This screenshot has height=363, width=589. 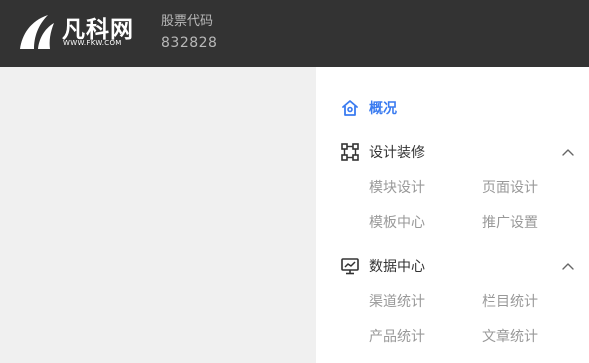 I want to click on menu-label-design: 设计装修, so click(x=397, y=153).